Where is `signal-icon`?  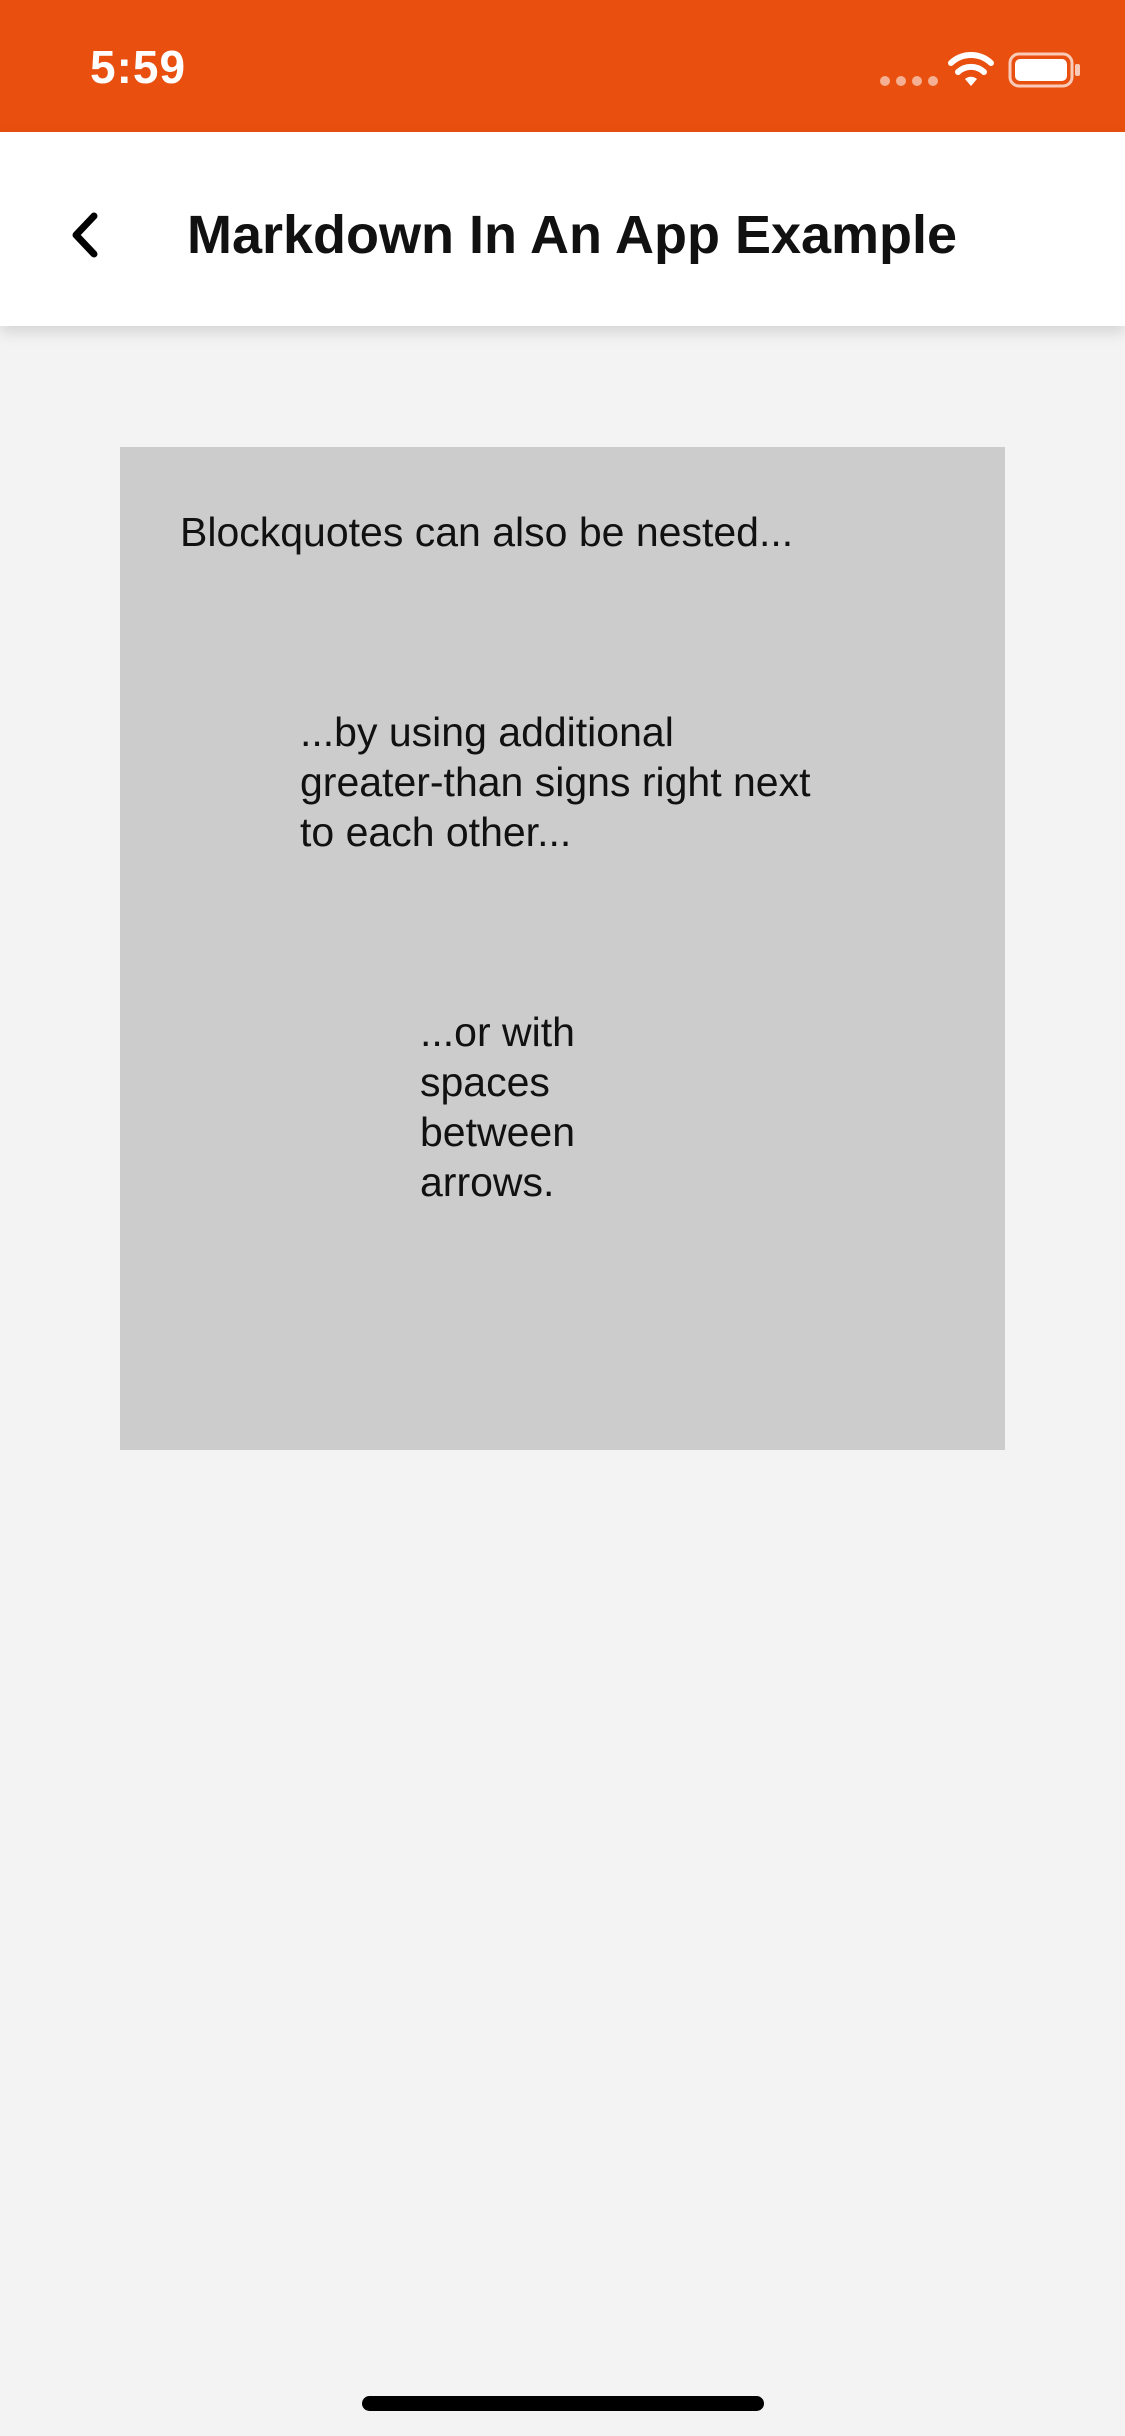 signal-icon is located at coordinates (909, 81).